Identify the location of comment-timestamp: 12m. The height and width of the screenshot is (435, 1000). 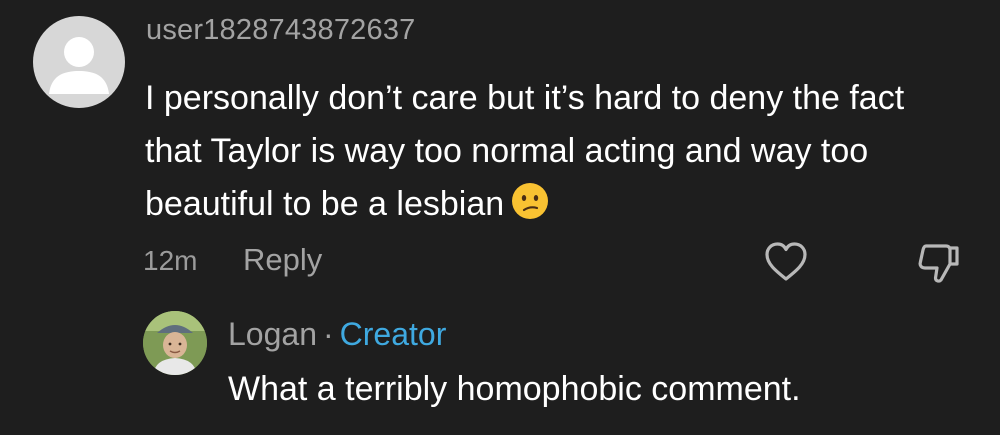
(170, 260).